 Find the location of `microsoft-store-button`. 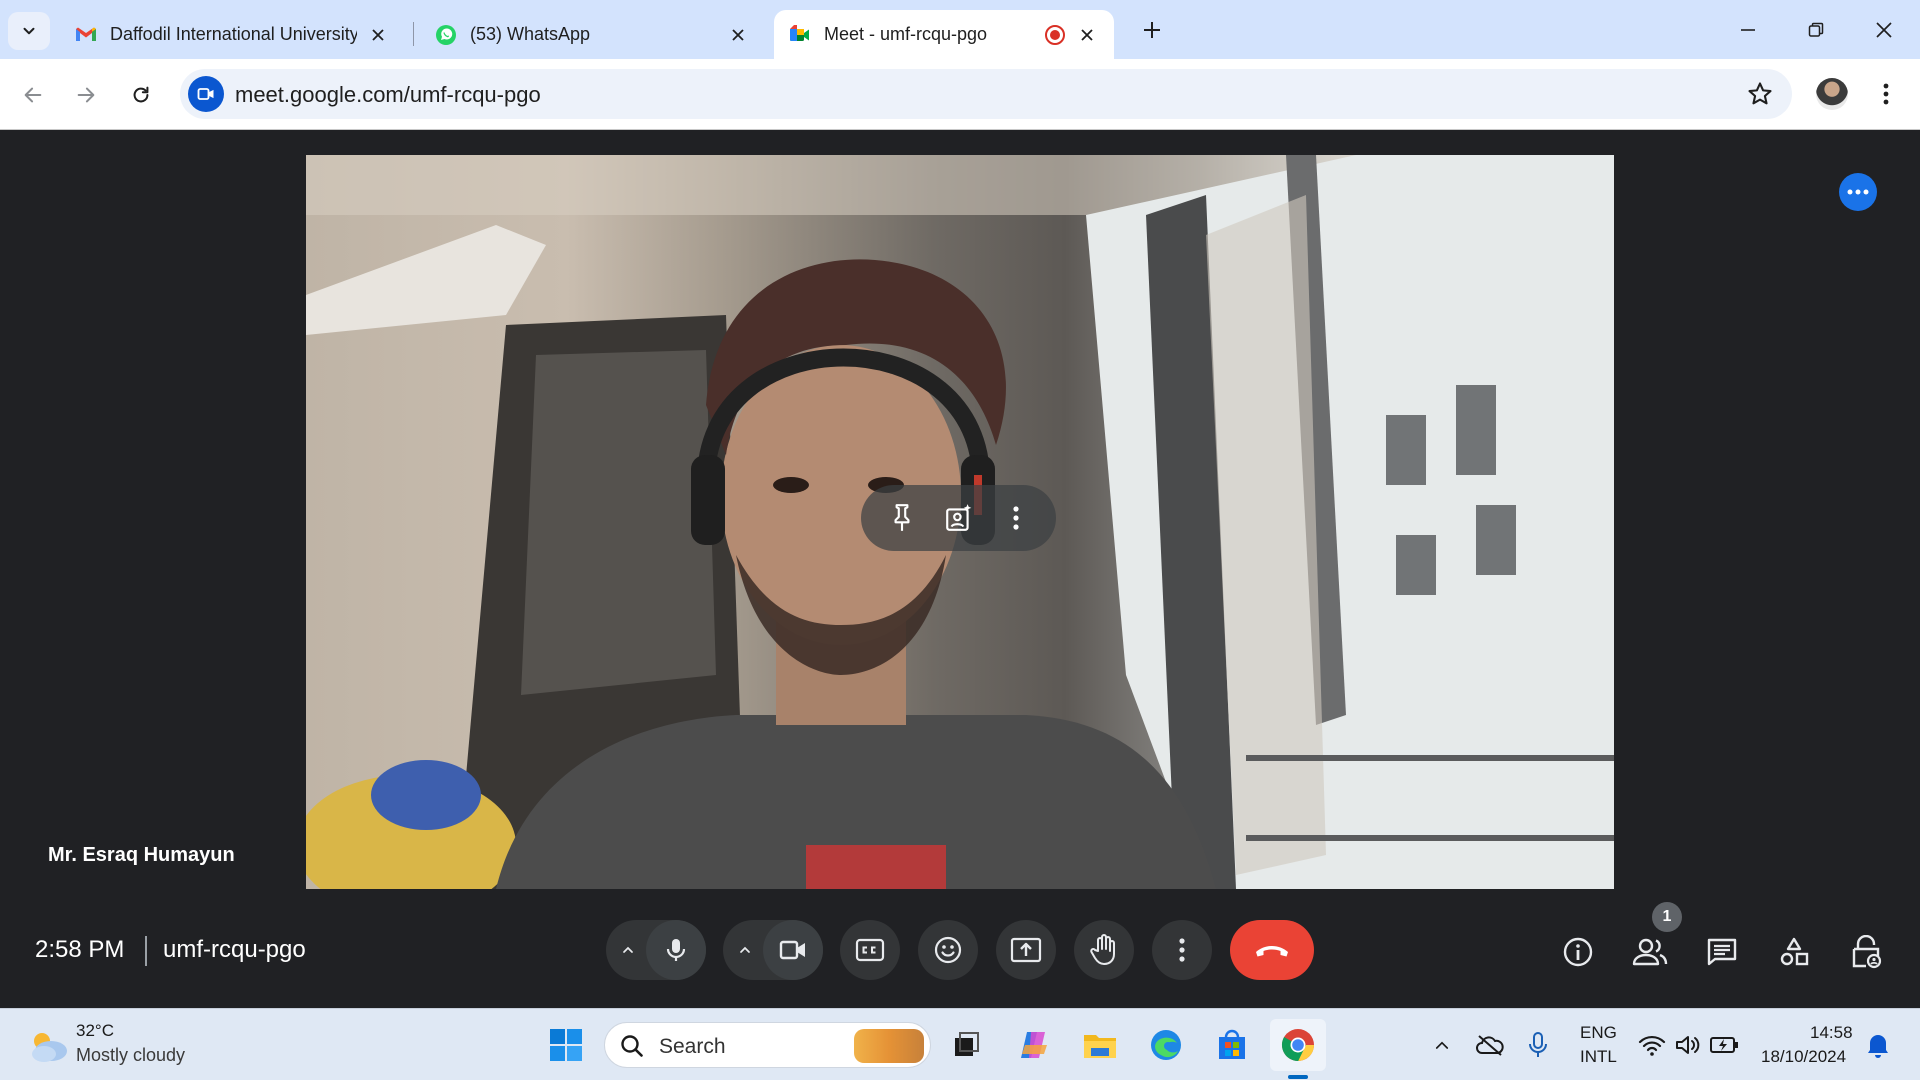

microsoft-store-button is located at coordinates (1232, 1045).